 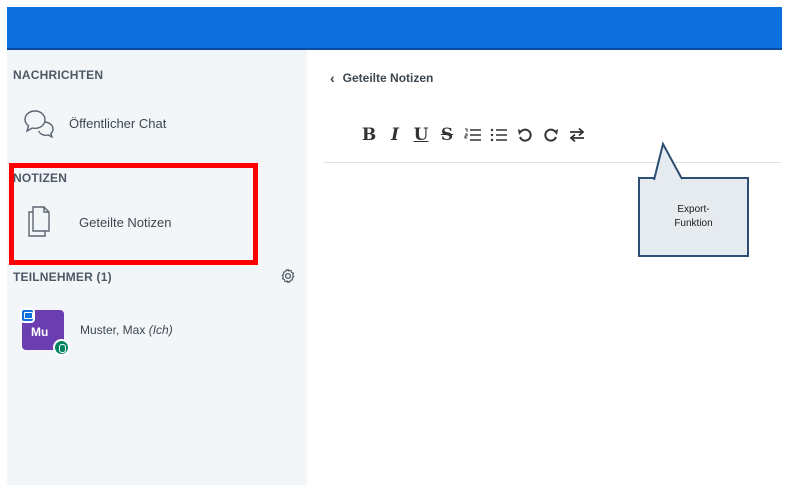 What do you see at coordinates (693, 223) in the screenshot?
I see `annotation-line-2: Funktion` at bounding box center [693, 223].